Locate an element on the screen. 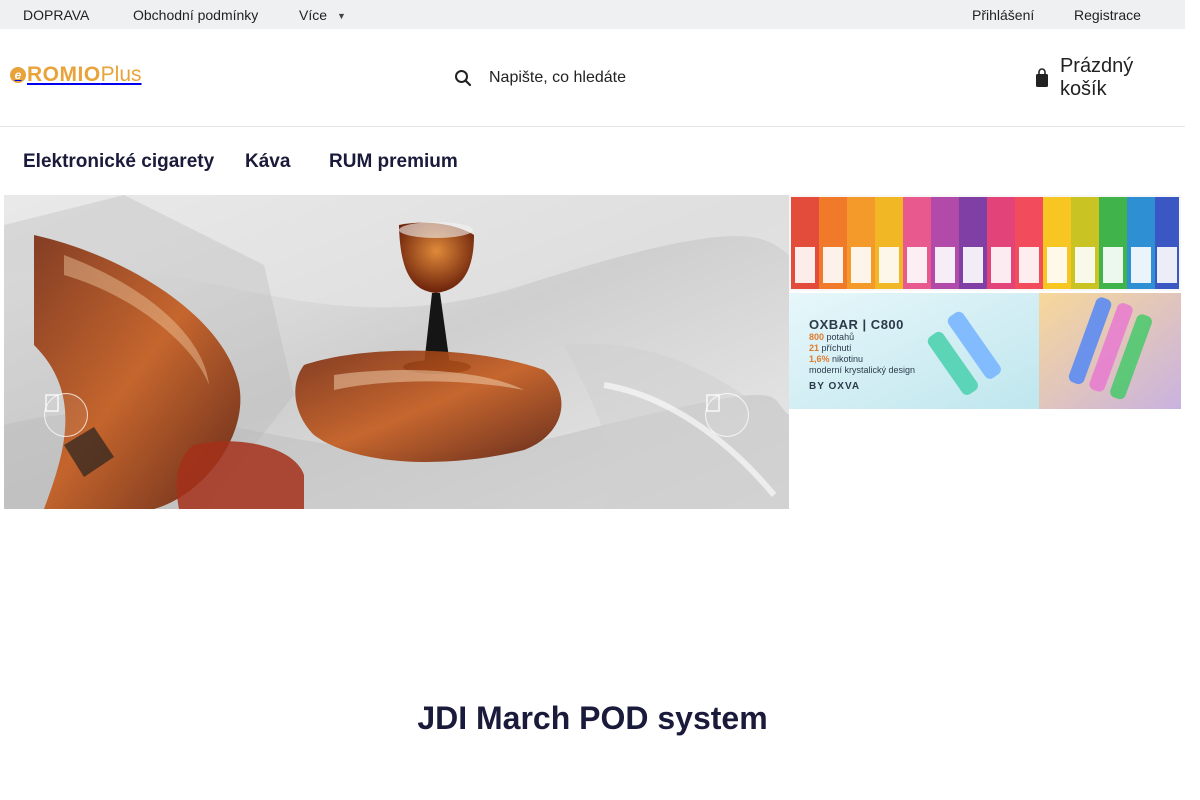 The height and width of the screenshot is (800, 1200). nav-item-e-cigarettes: Elektronické cigarety is located at coordinates (118, 162).